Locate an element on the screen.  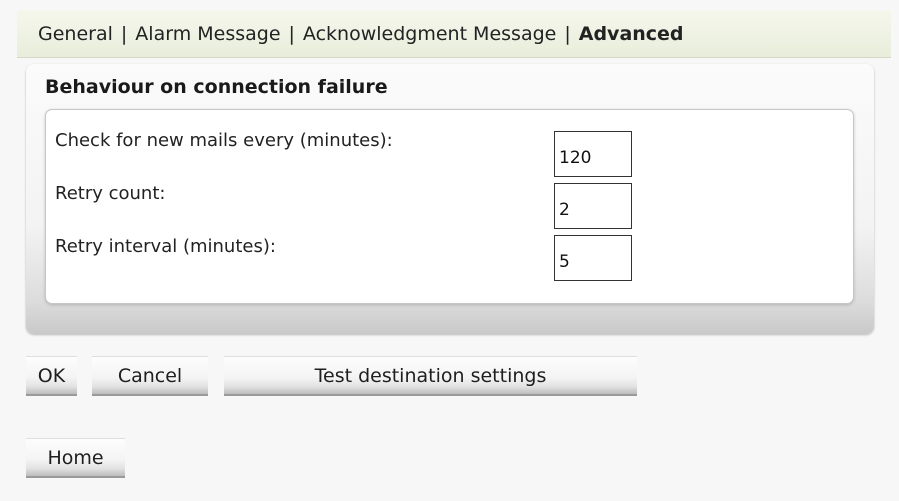
tab-acknowledgment-message: Acknowledgment Message is located at coordinates (429, 34).